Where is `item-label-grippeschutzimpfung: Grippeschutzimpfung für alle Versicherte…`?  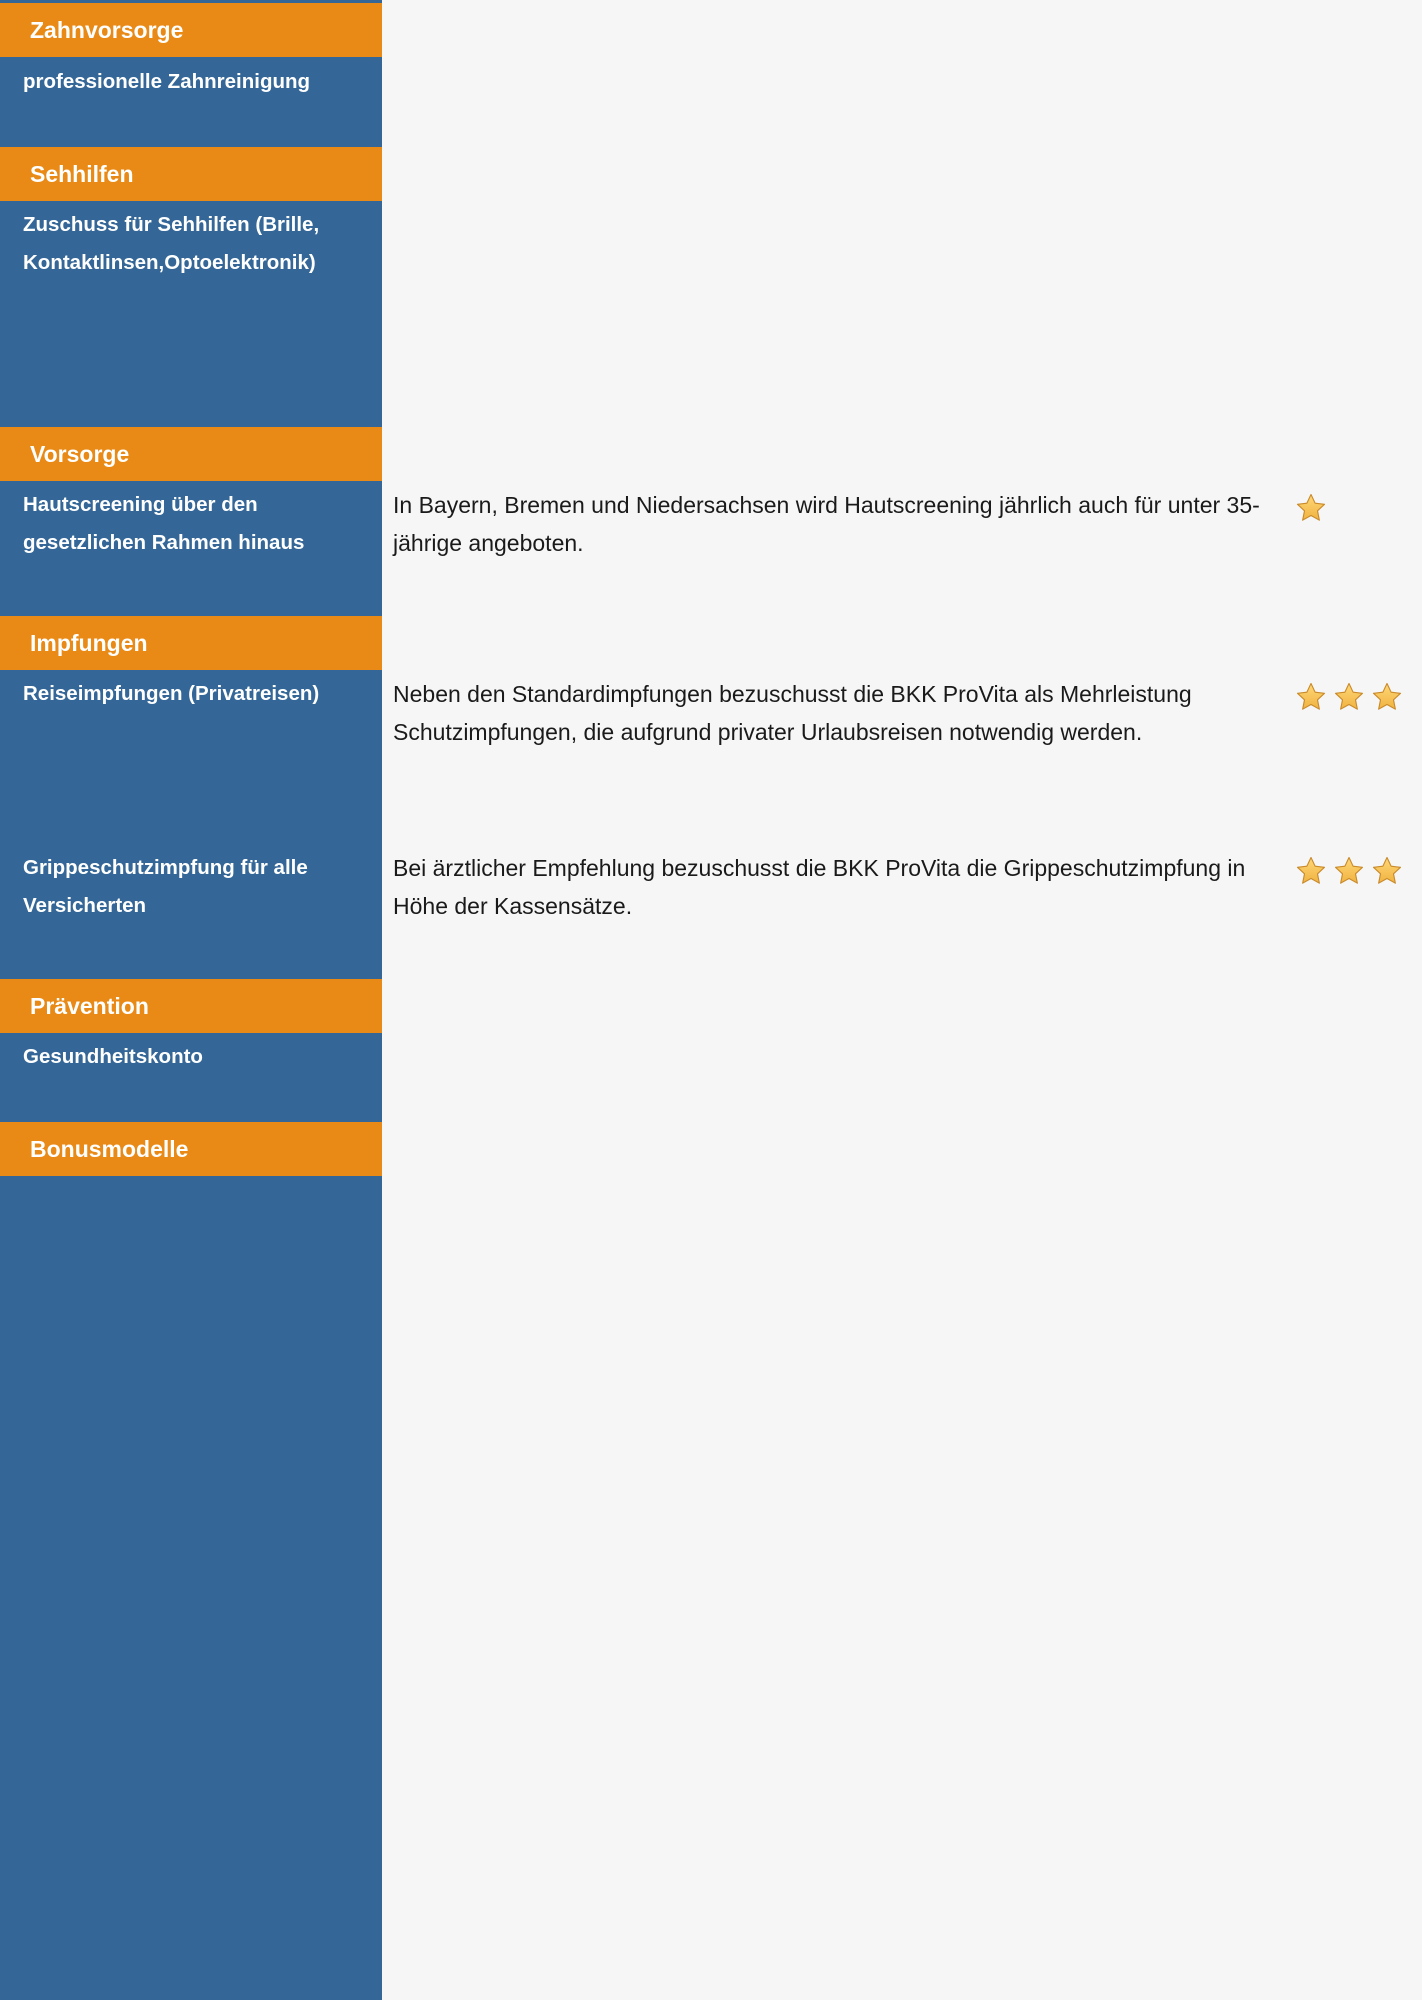
item-label-grippeschutzimpfung: Grippeschutzimpfung für alle Versicherte… is located at coordinates (165, 886).